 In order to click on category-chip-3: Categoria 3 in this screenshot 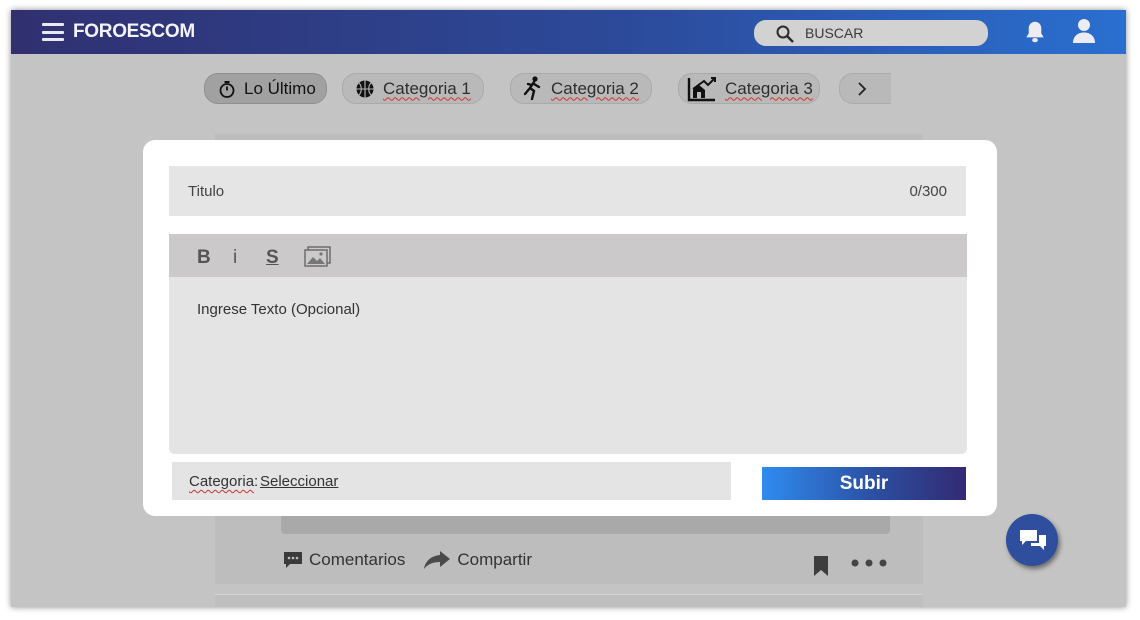, I will do `click(749, 88)`.